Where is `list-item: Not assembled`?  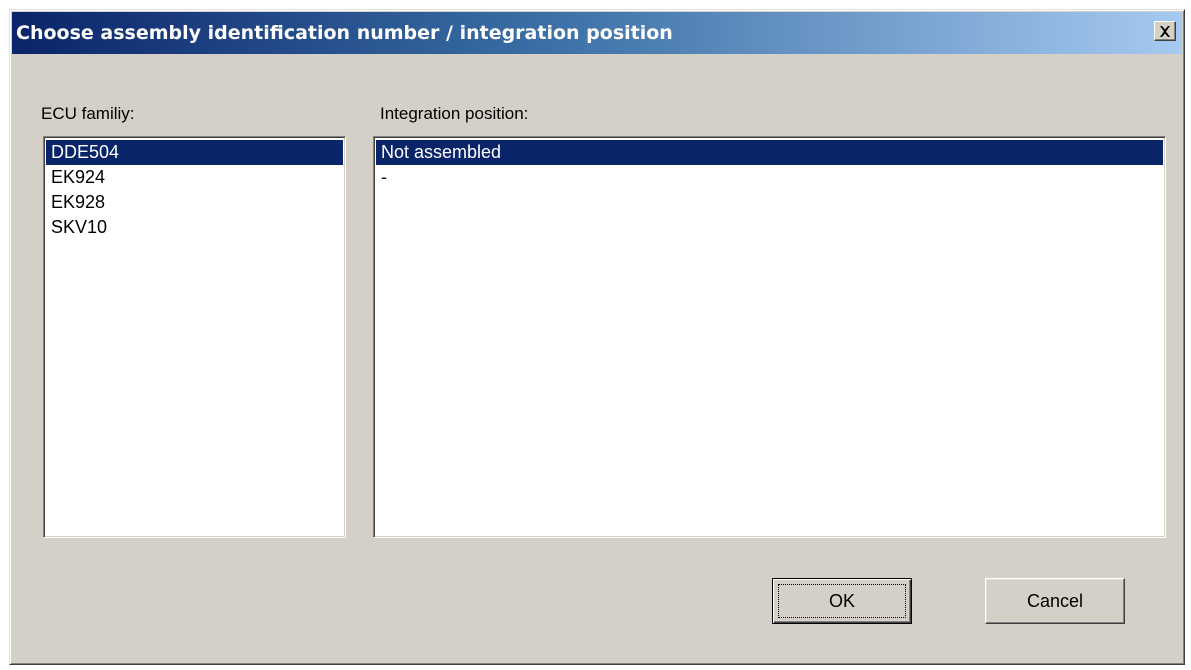 list-item: Not assembled is located at coordinates (769, 152).